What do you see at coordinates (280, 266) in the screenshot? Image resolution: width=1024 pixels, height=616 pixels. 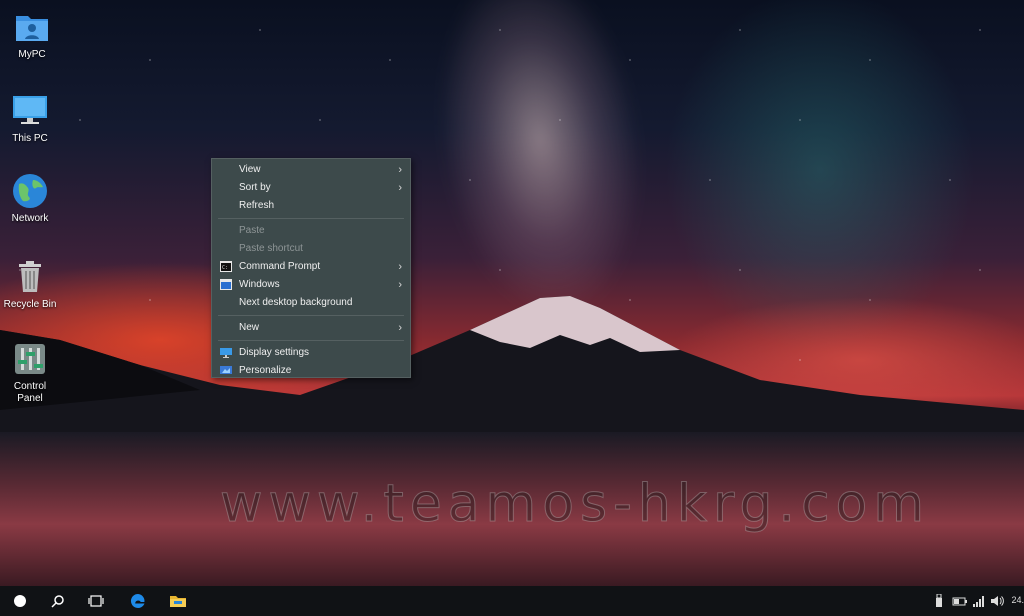 I see `menu-item-label: Command Prompt` at bounding box center [280, 266].